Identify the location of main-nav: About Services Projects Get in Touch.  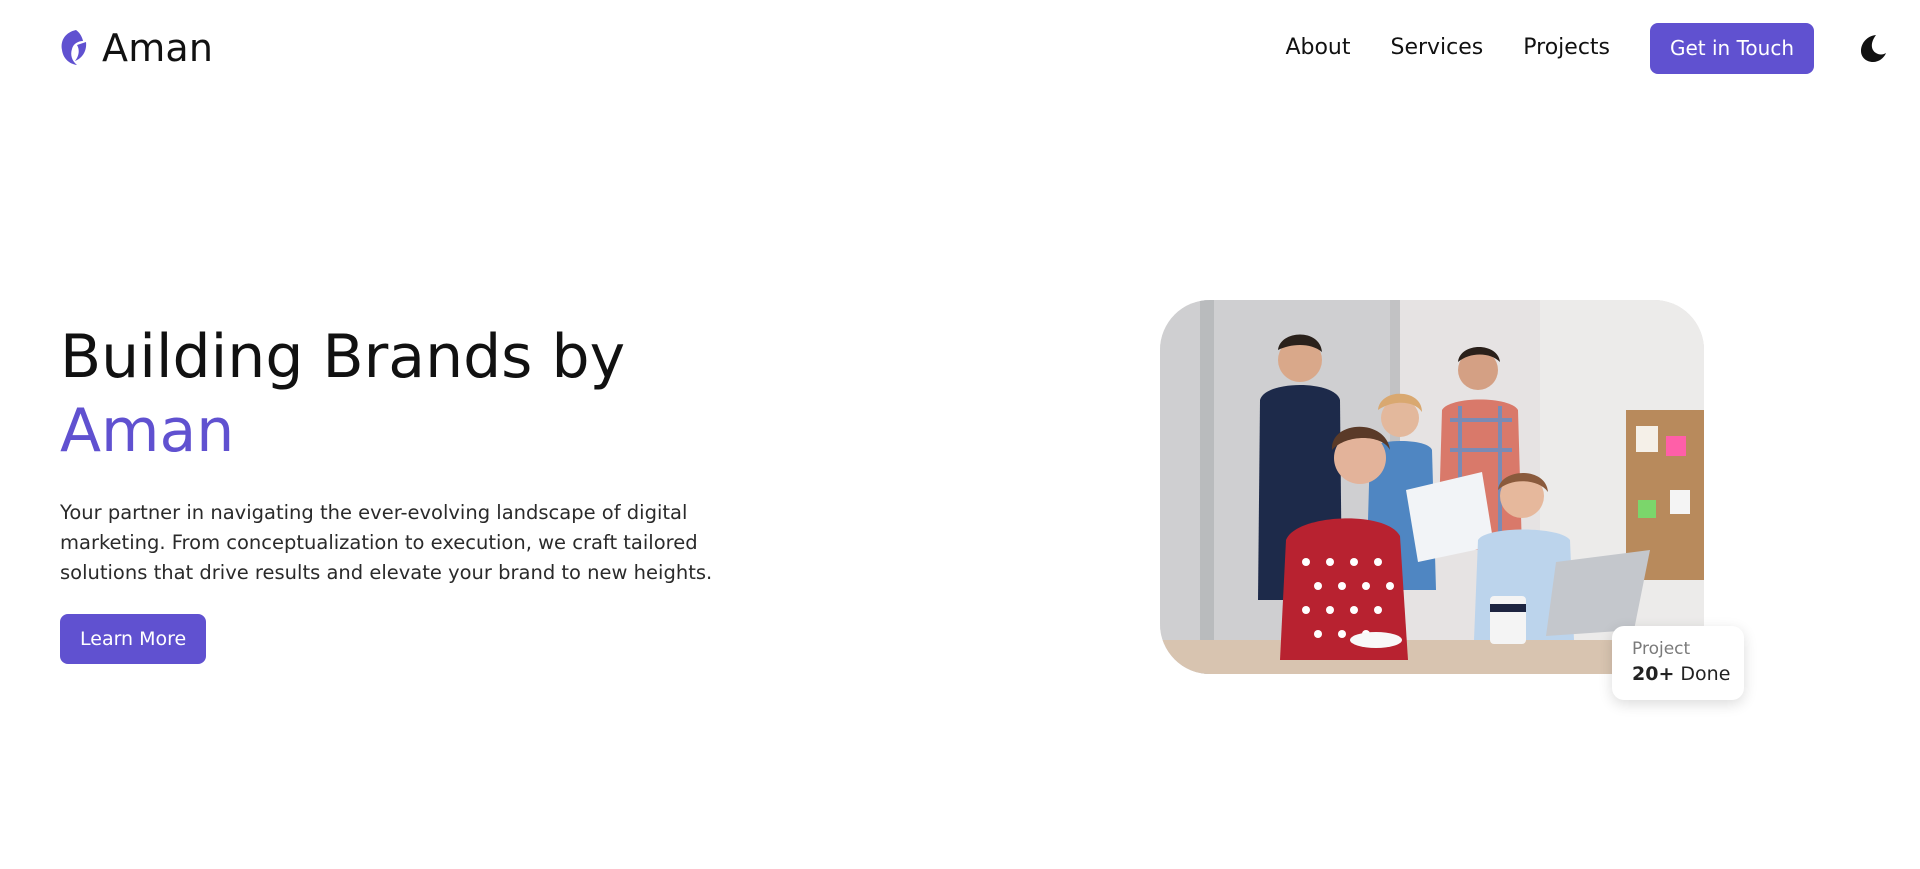
(1602, 48).